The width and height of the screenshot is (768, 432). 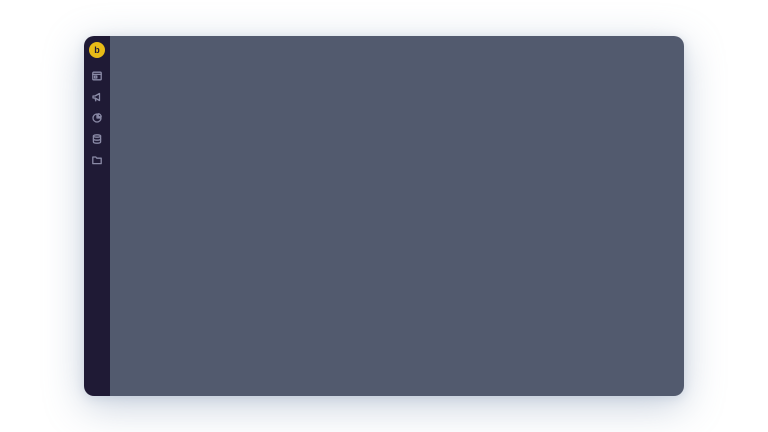 I want to click on app-logo: b, so click(x=97, y=50).